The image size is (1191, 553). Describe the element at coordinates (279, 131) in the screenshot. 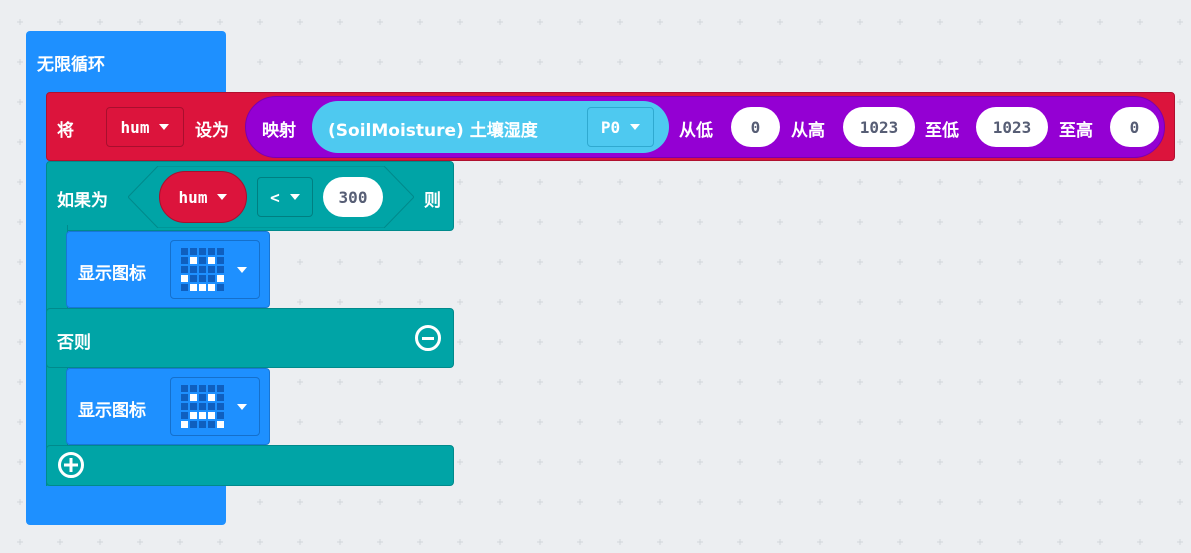

I see `map-label: 映射` at that location.